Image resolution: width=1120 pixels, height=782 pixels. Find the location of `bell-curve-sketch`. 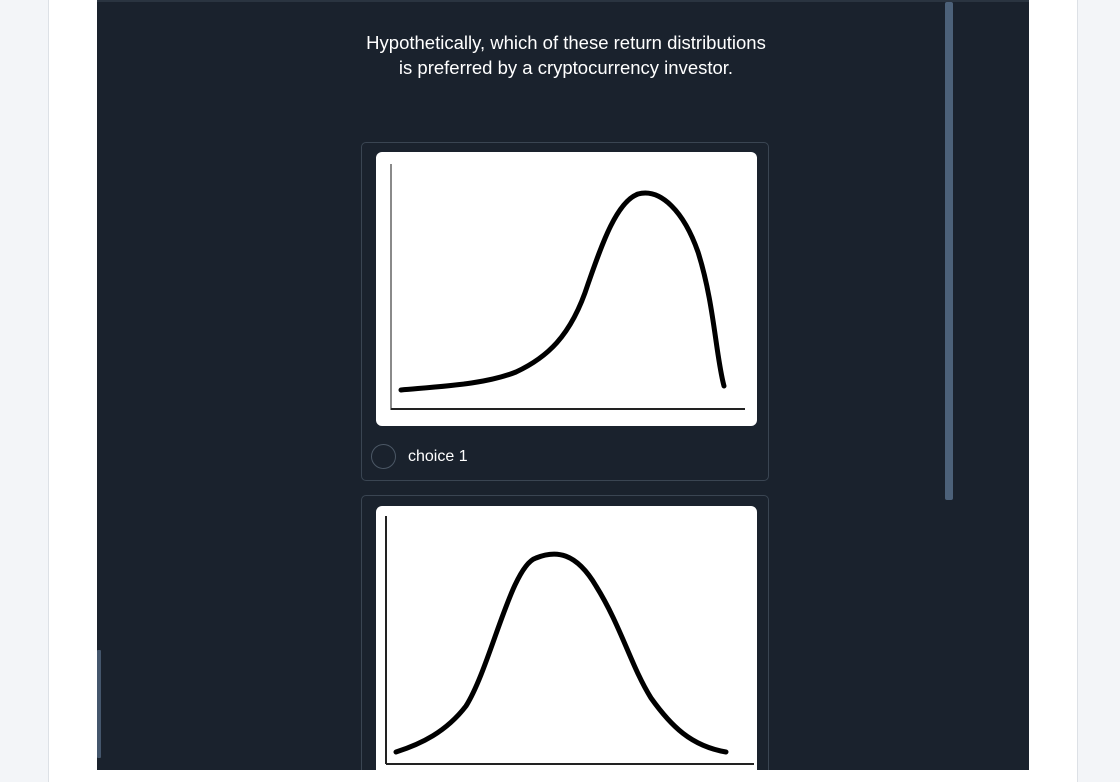

bell-curve-sketch is located at coordinates (569, 640).